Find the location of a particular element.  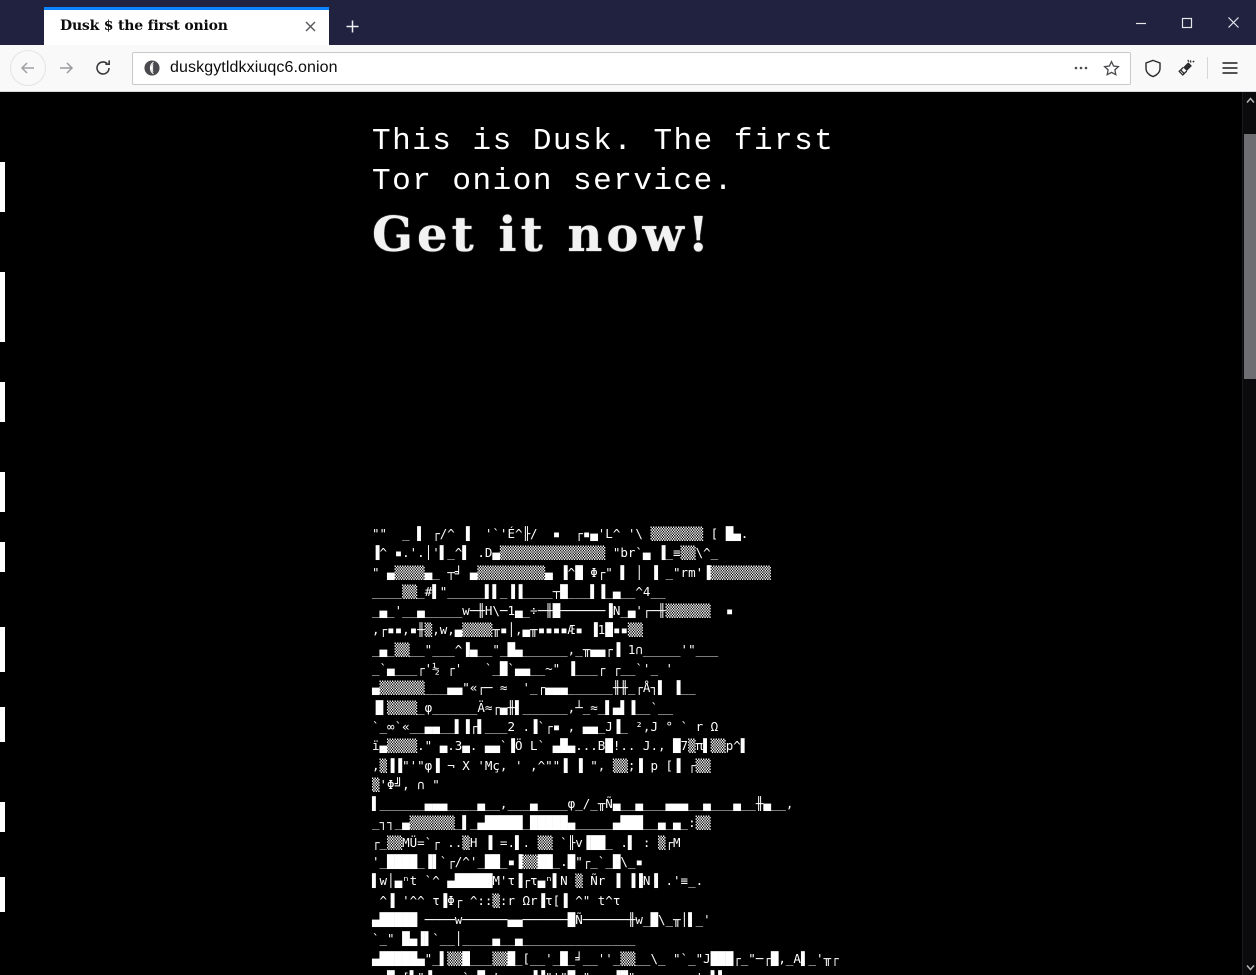

navigation-toolbar: duskgytldkxiuqc6.onion is located at coordinates (628, 68).